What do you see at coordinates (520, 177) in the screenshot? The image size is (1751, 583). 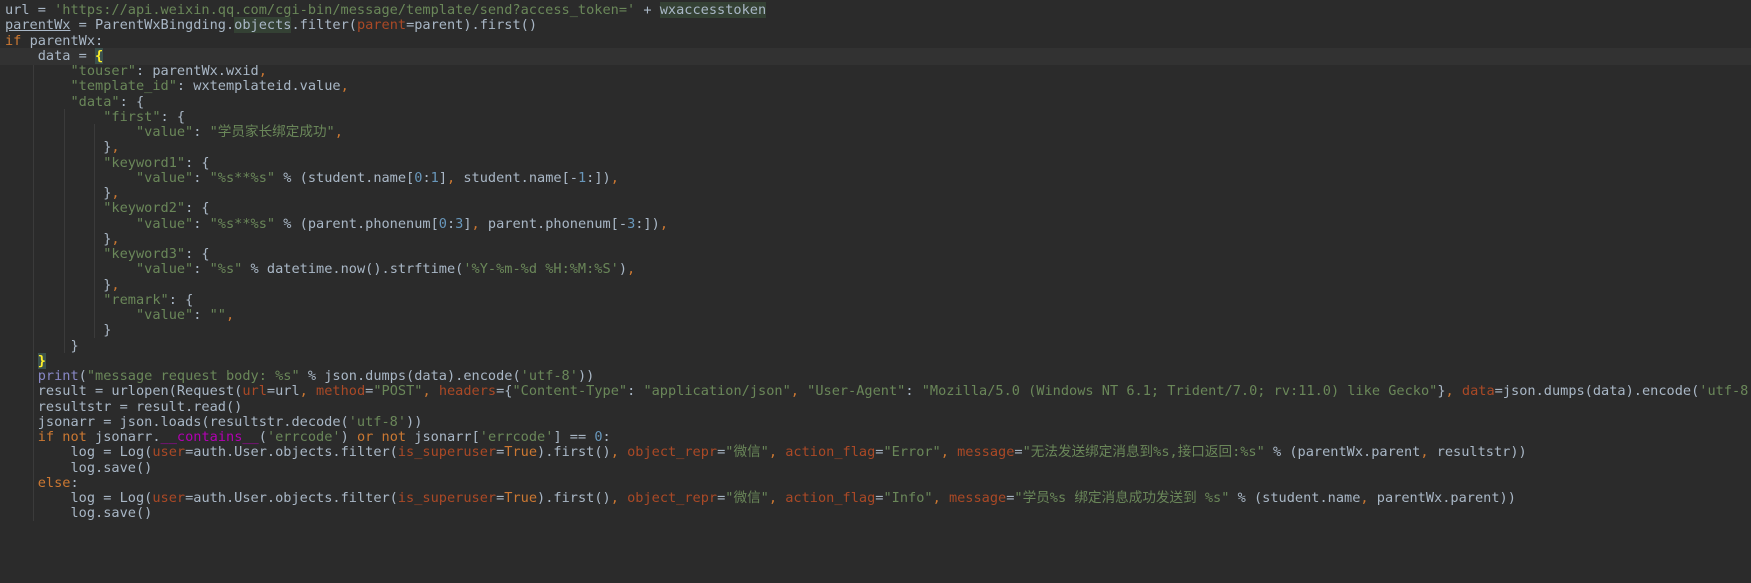 I see `code-token: student.name[-` at bounding box center [520, 177].